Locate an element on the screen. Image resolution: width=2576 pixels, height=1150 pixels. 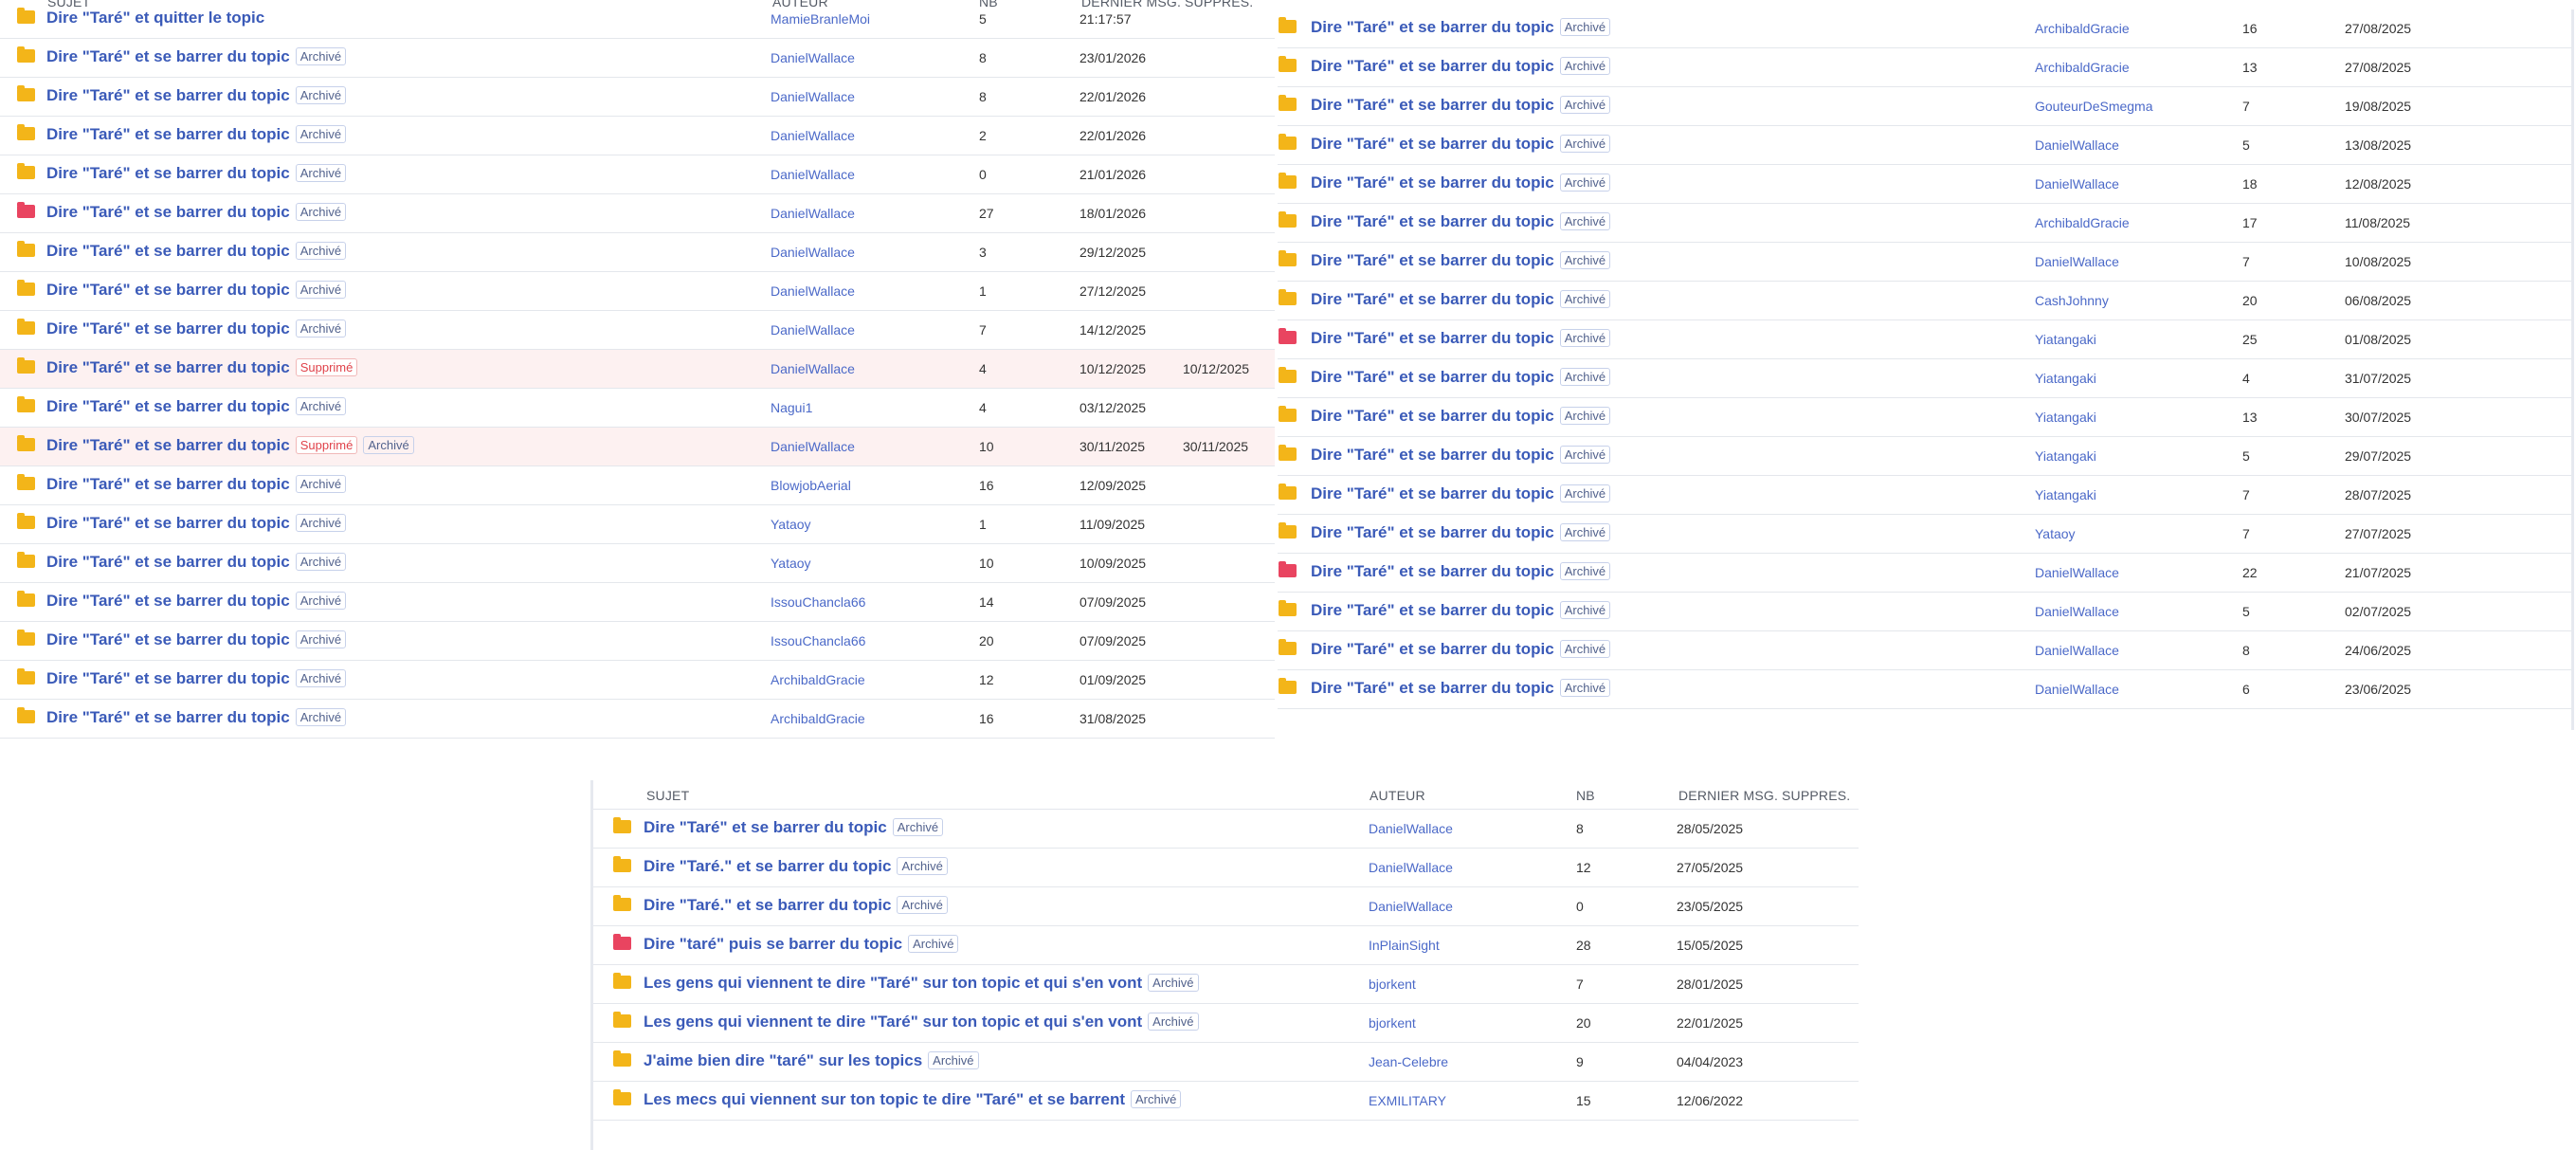
topic-last-message: 23/01/2026 is located at coordinates (1112, 58).